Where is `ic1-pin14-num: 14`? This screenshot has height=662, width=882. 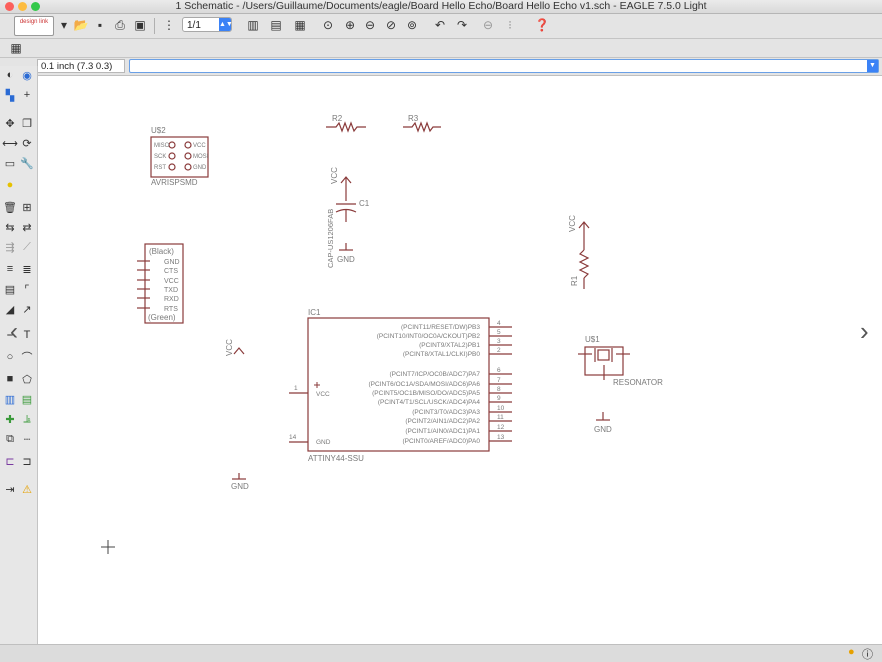 ic1-pin14-num: 14 is located at coordinates (293, 437).